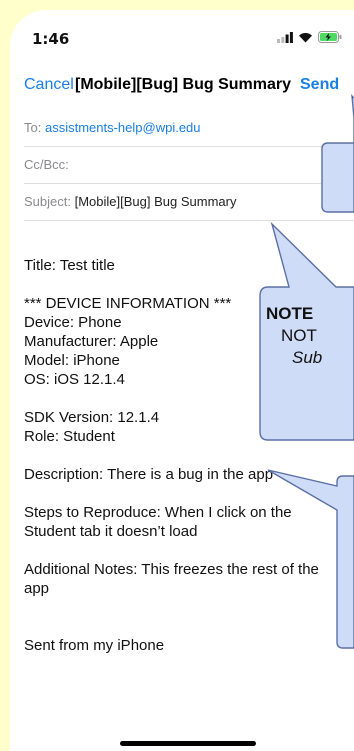 This screenshot has width=354, height=751. Describe the element at coordinates (310, 559) in the screenshot. I see `callout-bottom` at that location.